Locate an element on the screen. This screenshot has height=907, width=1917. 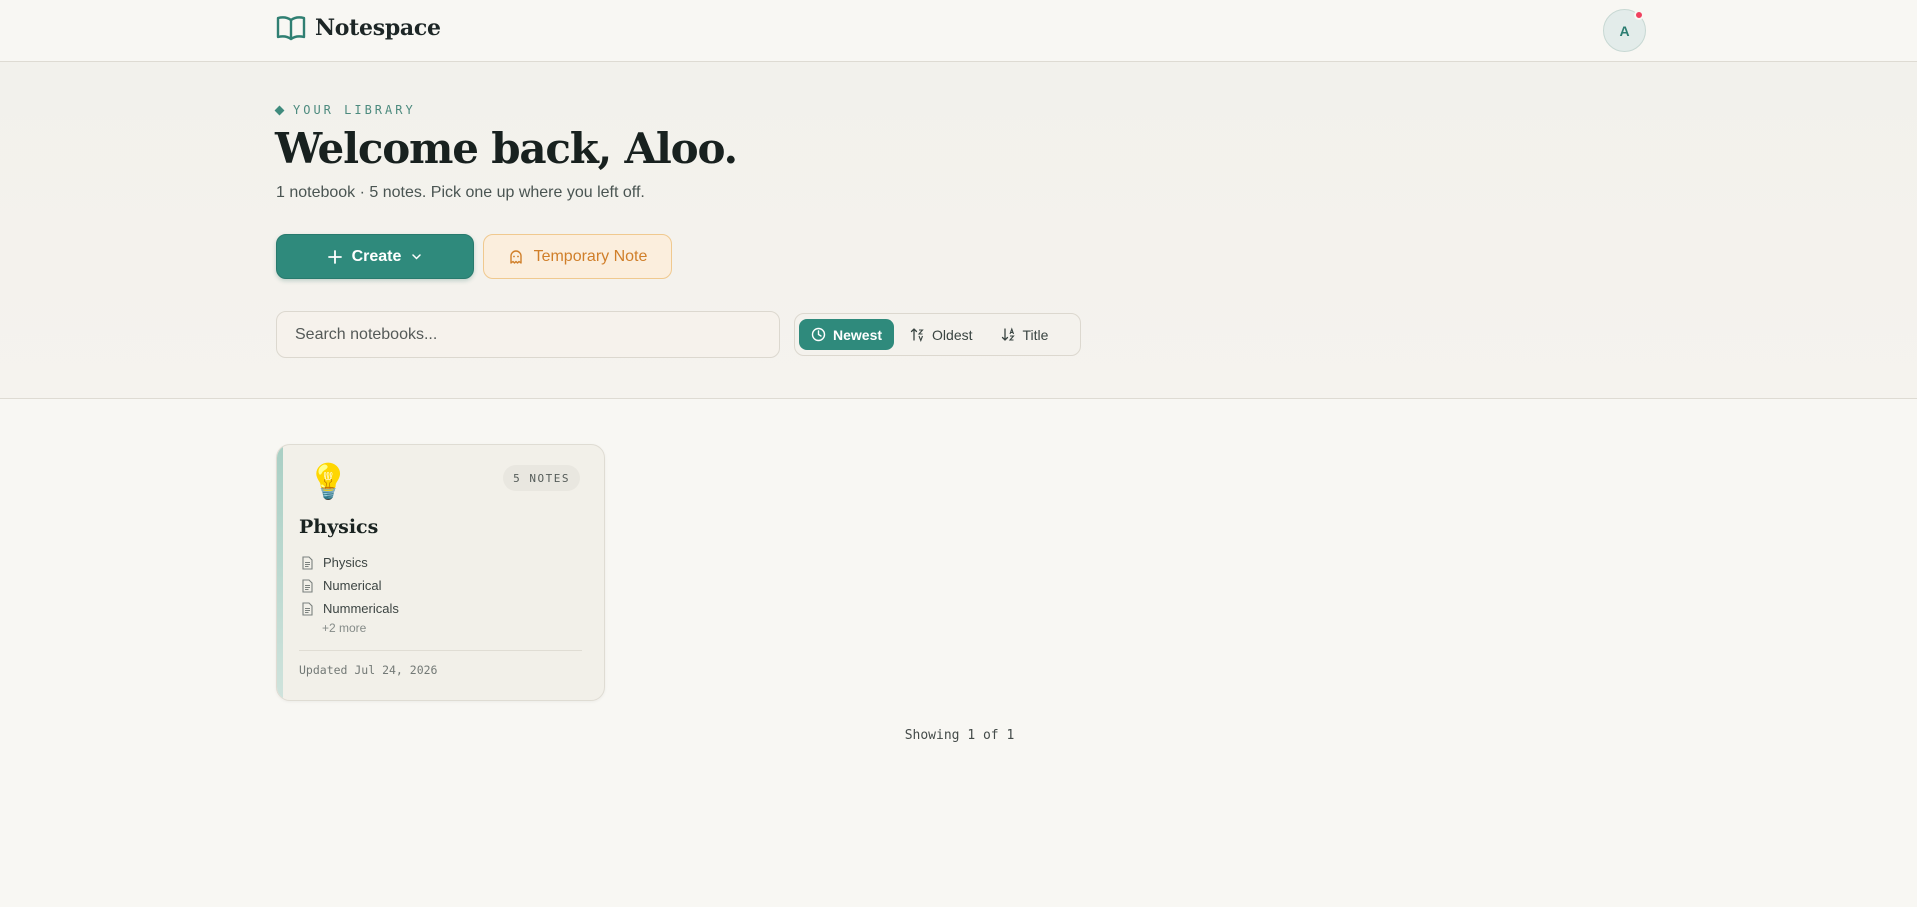
search-input is located at coordinates (528, 334).